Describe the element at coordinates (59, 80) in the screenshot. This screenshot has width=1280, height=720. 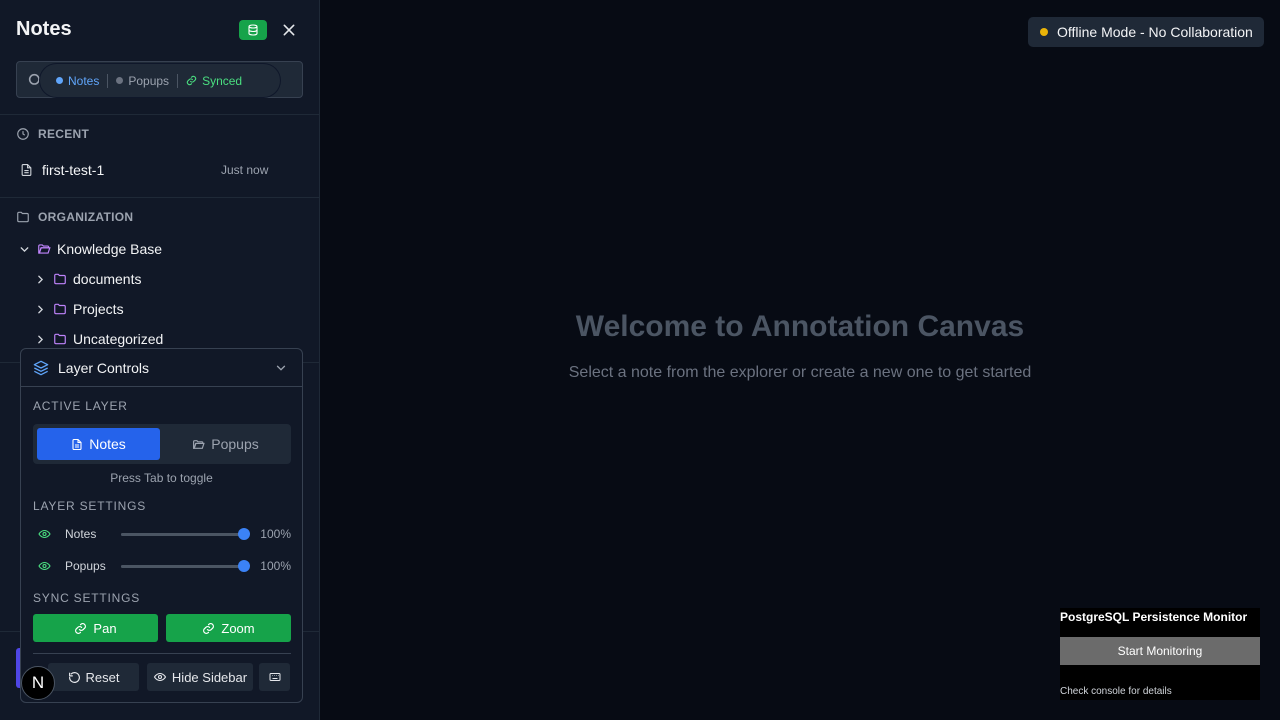
I see `notes-dot` at that location.